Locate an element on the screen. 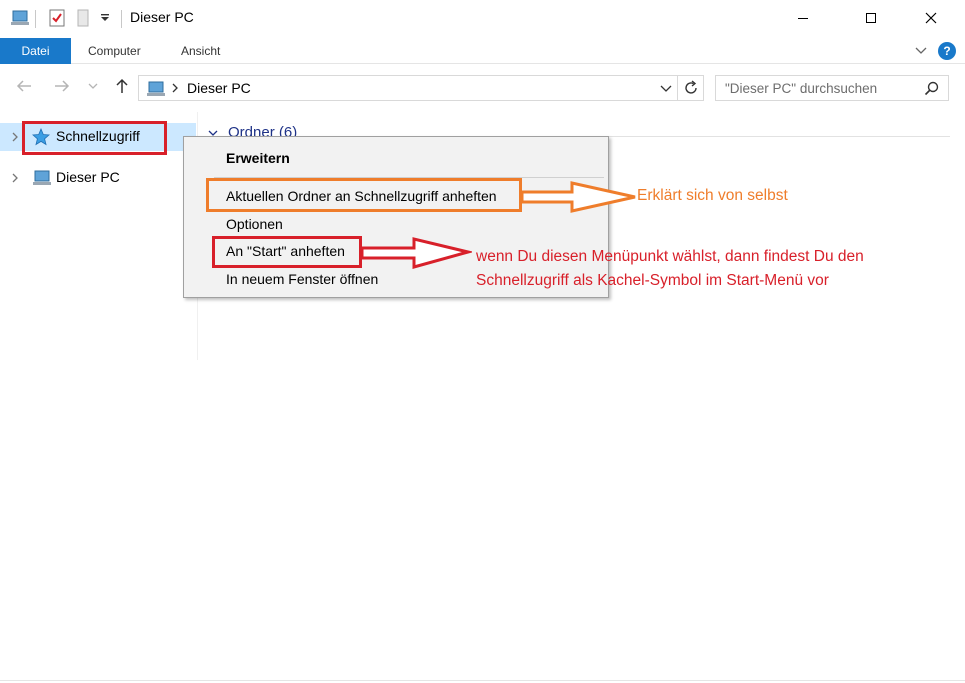 The width and height of the screenshot is (965, 683). window-bottom-border is located at coordinates (482, 680).